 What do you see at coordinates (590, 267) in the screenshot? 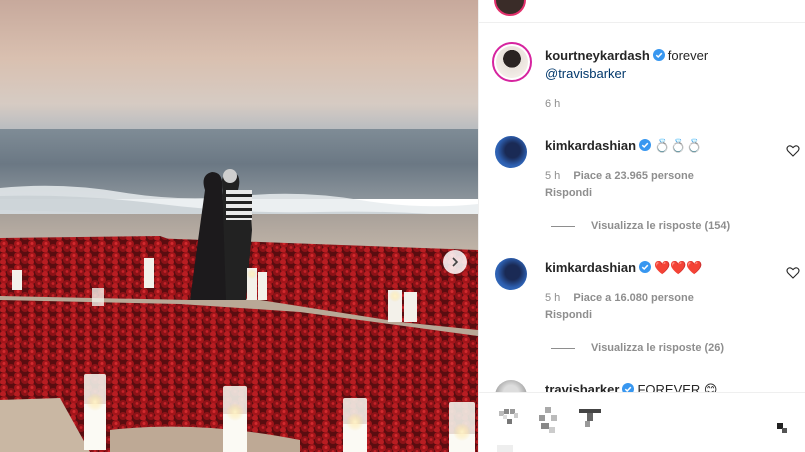
I see `comment-2-username: kimkardashian` at bounding box center [590, 267].